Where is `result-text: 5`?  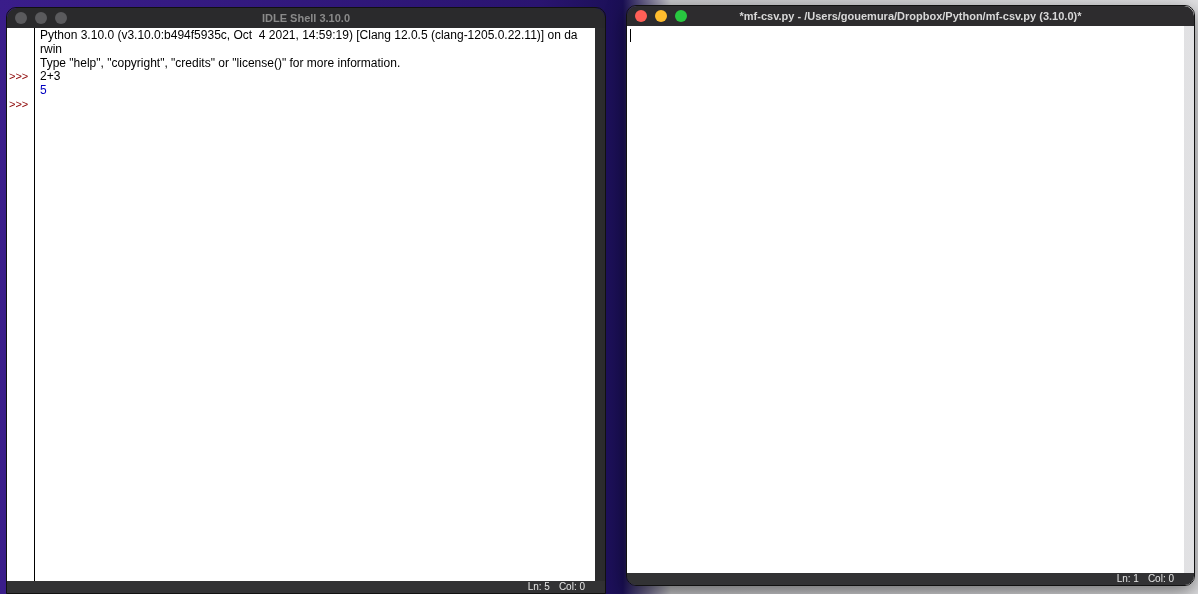
result-text: 5 is located at coordinates (43, 90).